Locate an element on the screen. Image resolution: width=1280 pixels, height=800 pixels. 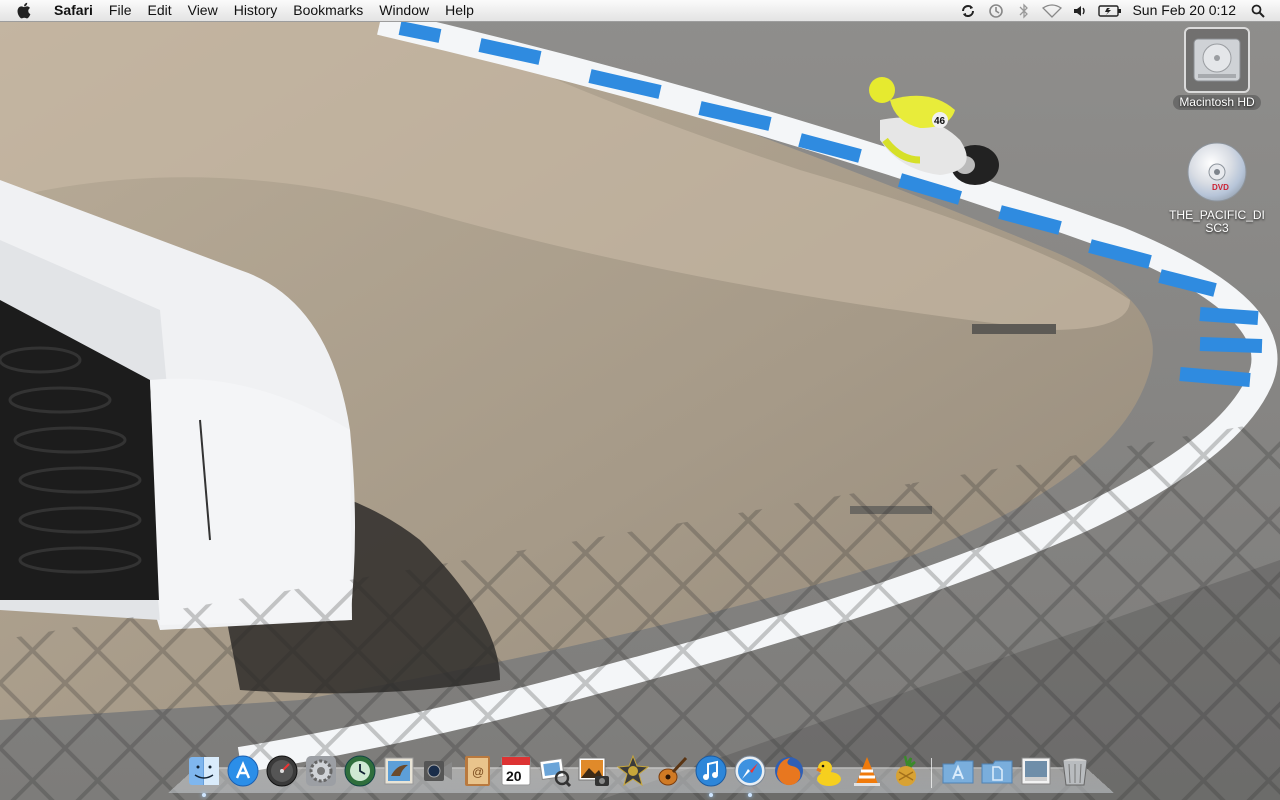
dock: @ 20 is located at coordinates (639, 772).